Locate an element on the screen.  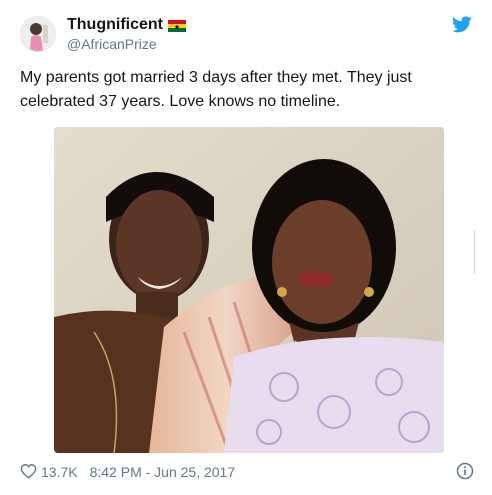
tweet-footer: 13.7K 8:42 PM - Jun 25, 2017 is located at coordinates (249, 472).